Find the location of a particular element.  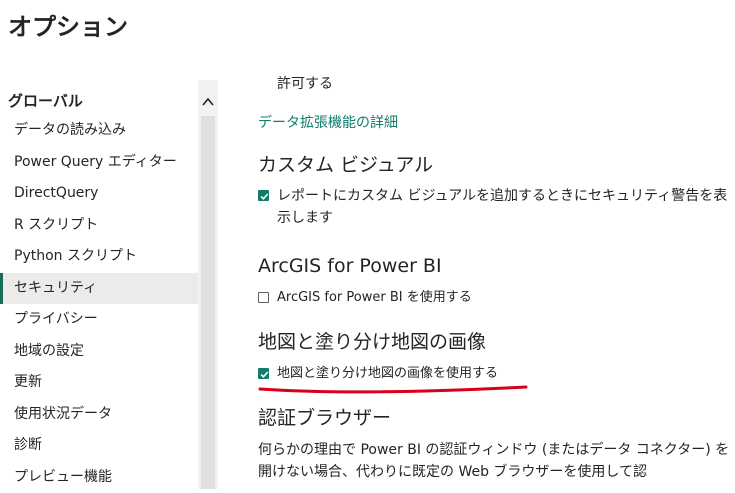

sidebar-item-regional-settings: 地域の設定 is located at coordinates (99, 352).